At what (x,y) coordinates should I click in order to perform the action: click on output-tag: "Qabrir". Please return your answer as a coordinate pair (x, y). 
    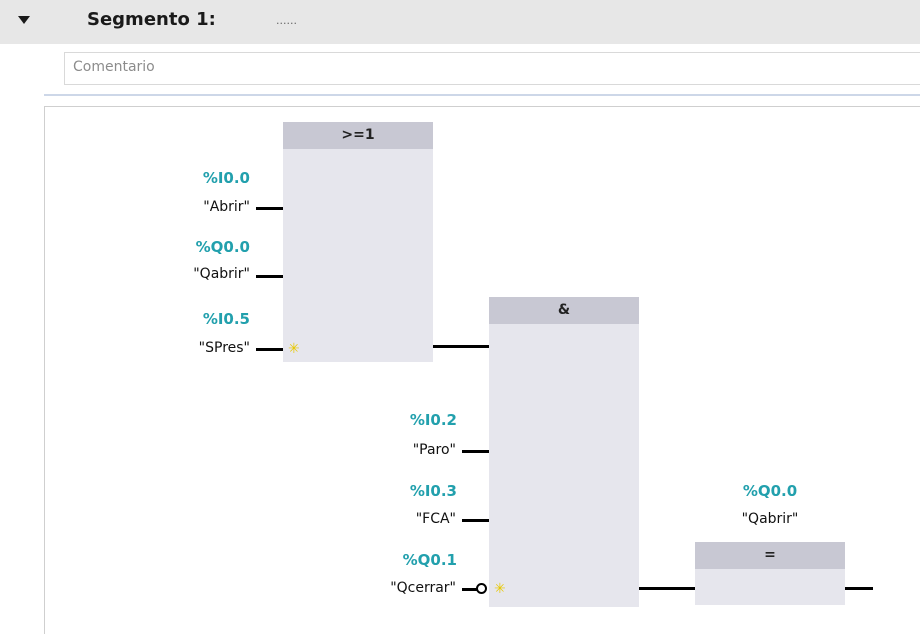
    Looking at the image, I should click on (770, 519).